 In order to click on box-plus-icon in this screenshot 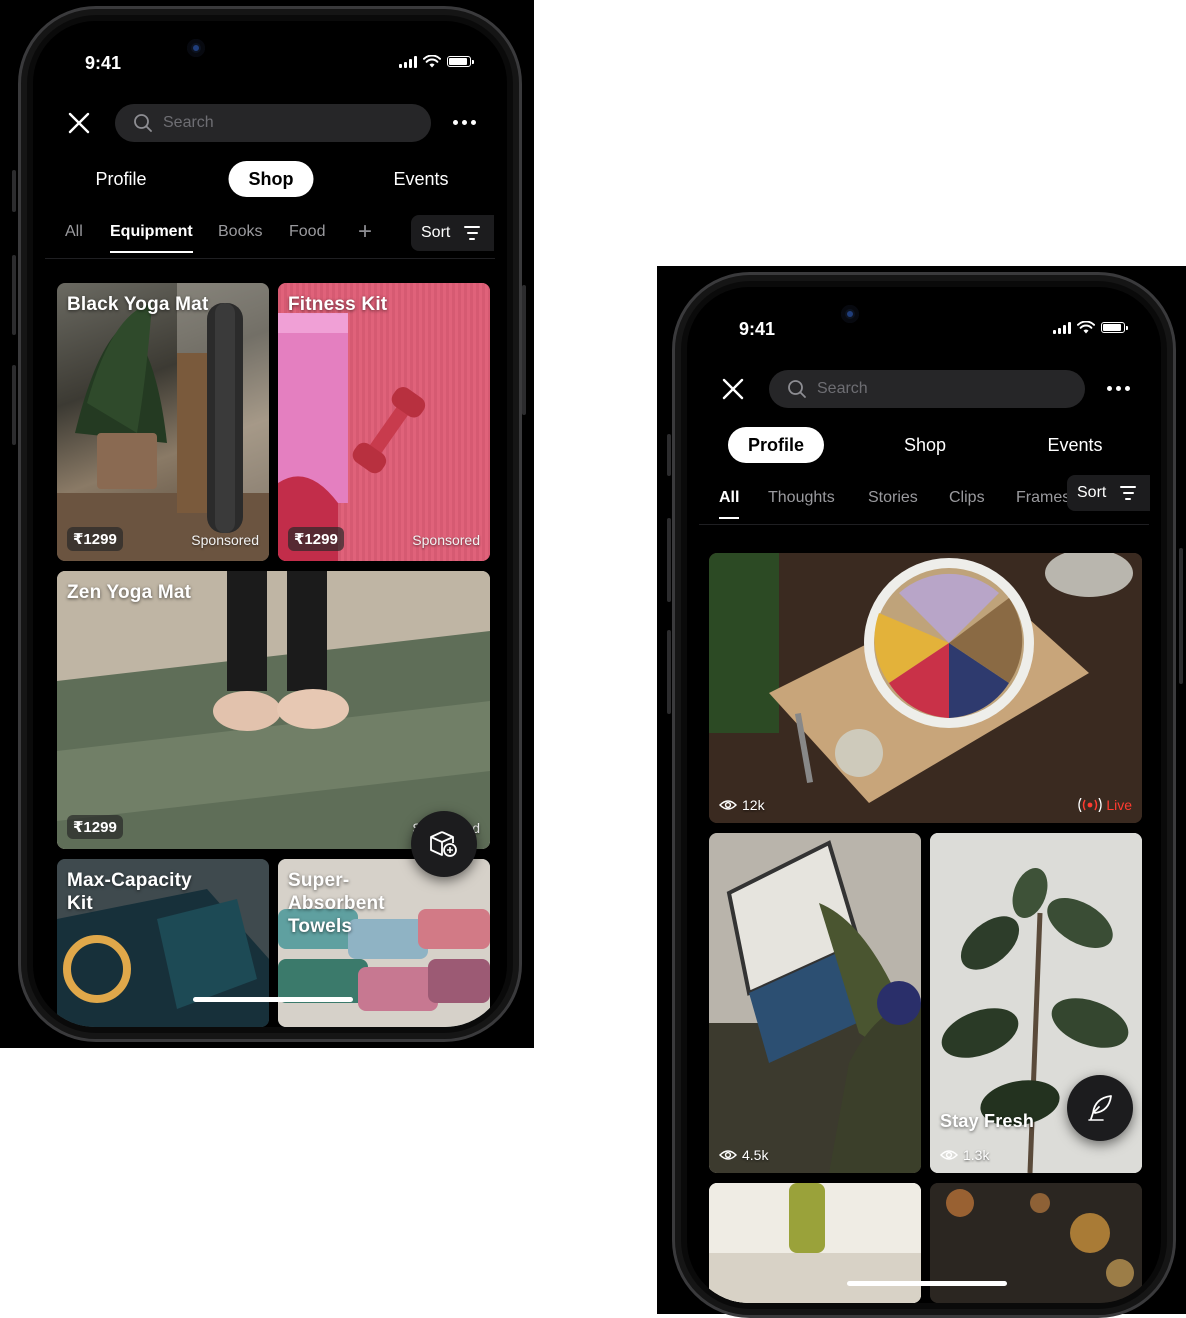, I will do `click(443, 844)`.